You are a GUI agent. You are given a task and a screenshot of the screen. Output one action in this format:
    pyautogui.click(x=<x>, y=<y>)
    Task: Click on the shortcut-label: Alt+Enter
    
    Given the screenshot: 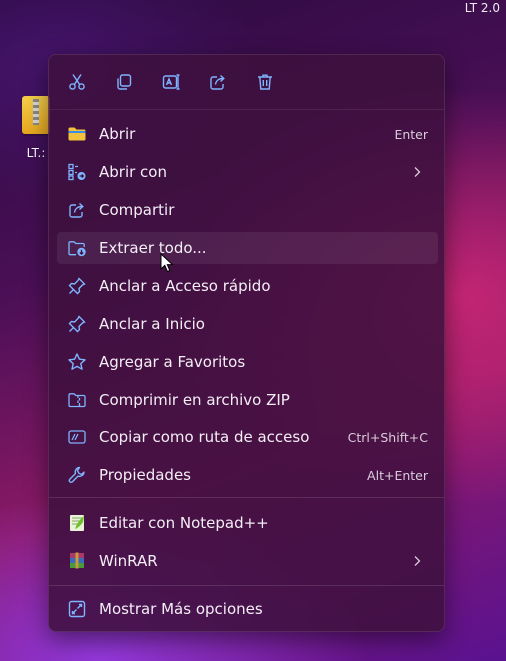 What is the action you would take?
    pyautogui.click(x=397, y=475)
    